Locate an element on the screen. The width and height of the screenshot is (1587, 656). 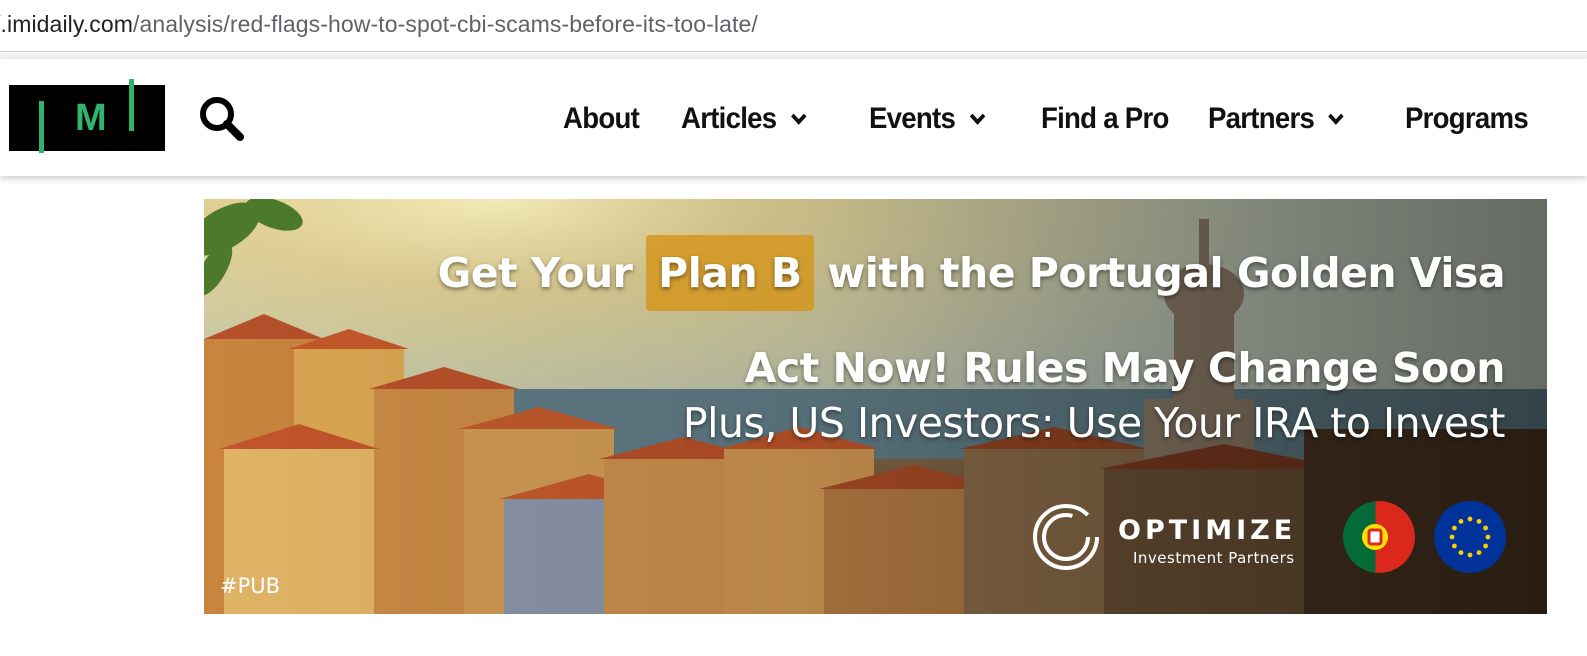
optimize-brand: OPTIMIZE Investment Partners is located at coordinates (1165, 537).